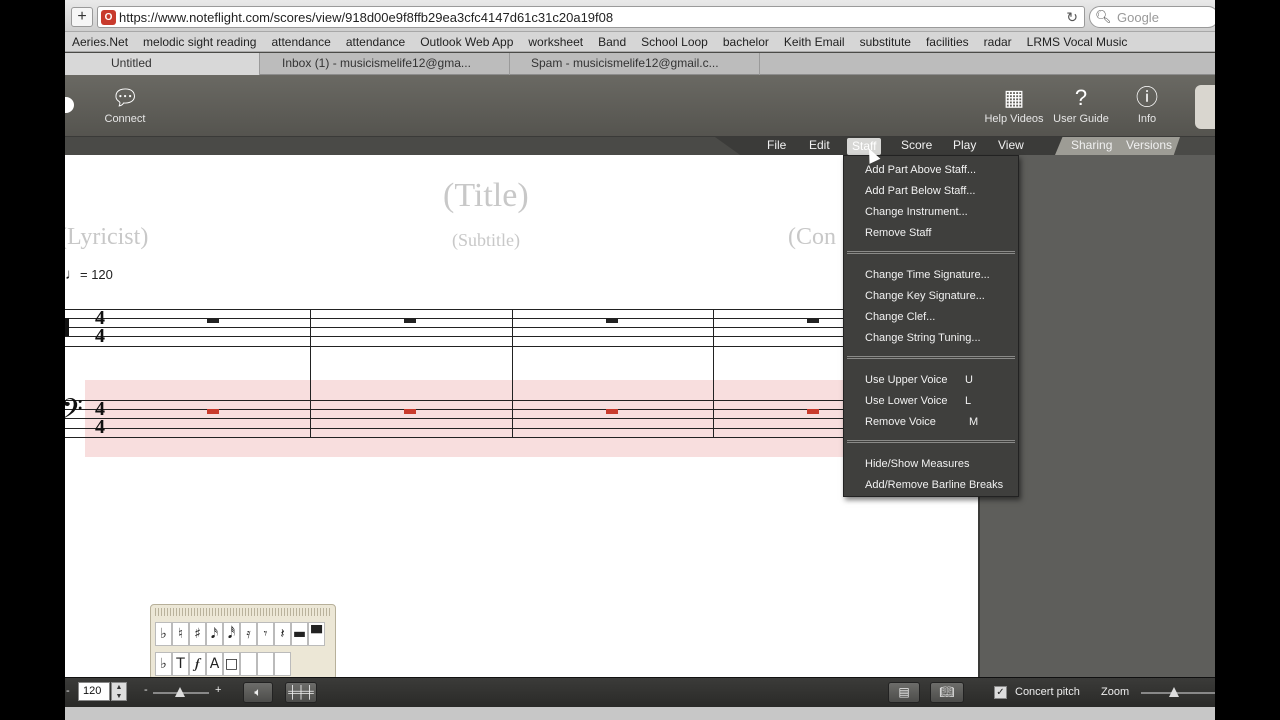  I want to click on bookmark-item: School Loop, so click(674, 42).